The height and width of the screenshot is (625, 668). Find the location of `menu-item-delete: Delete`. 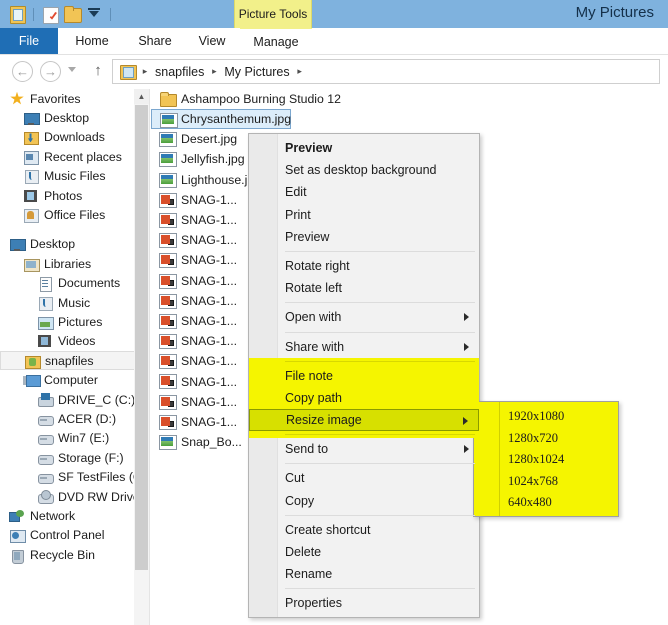

menu-item-delete: Delete is located at coordinates (364, 552).